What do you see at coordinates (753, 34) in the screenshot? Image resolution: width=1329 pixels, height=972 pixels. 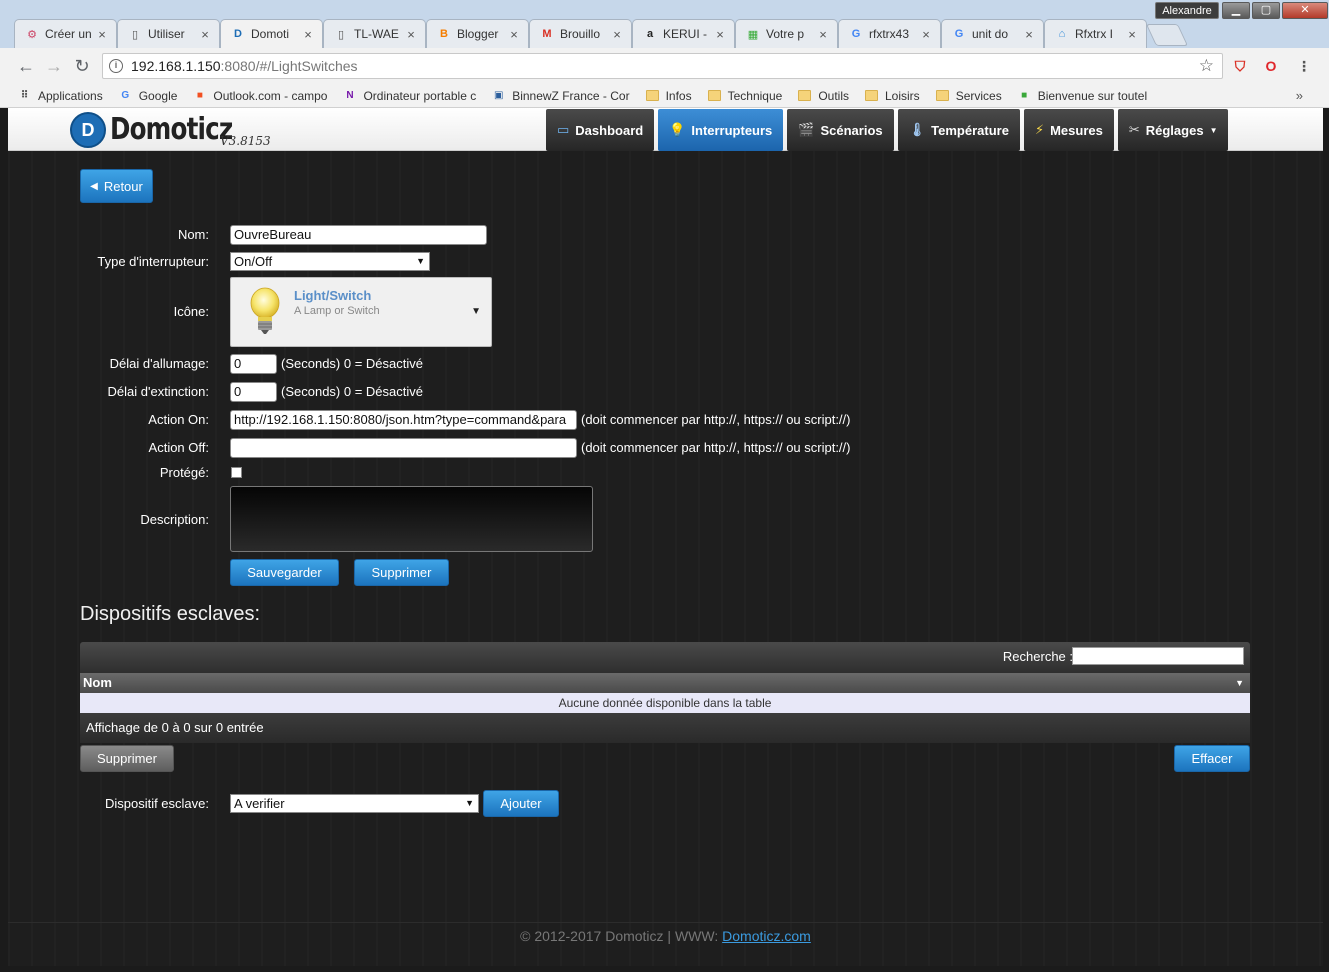 I see `tab-favicon-icon: ▦` at bounding box center [753, 34].